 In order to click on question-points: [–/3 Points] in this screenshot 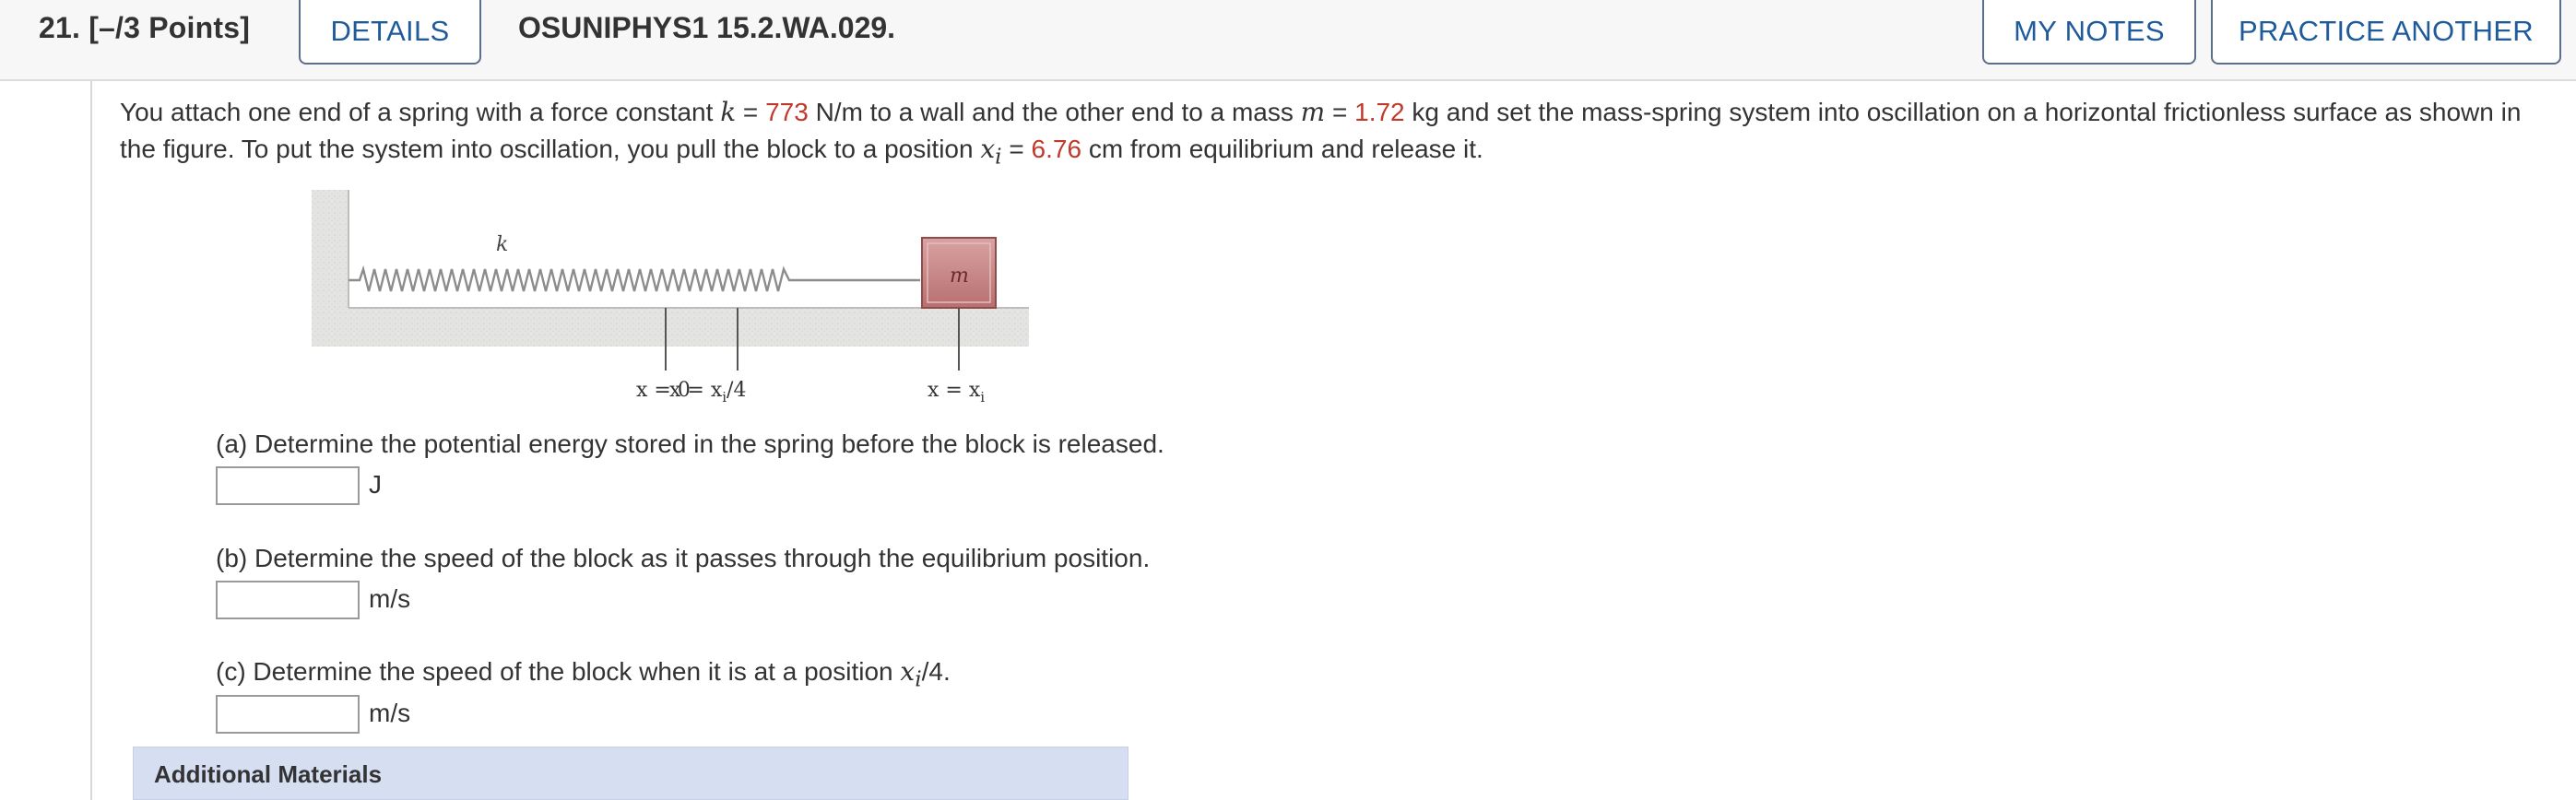, I will do `click(170, 27)`.